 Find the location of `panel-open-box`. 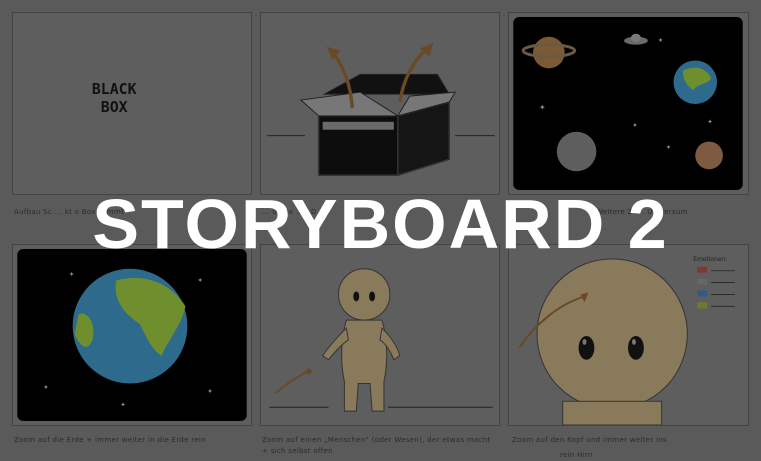

panel-open-box is located at coordinates (380, 103).